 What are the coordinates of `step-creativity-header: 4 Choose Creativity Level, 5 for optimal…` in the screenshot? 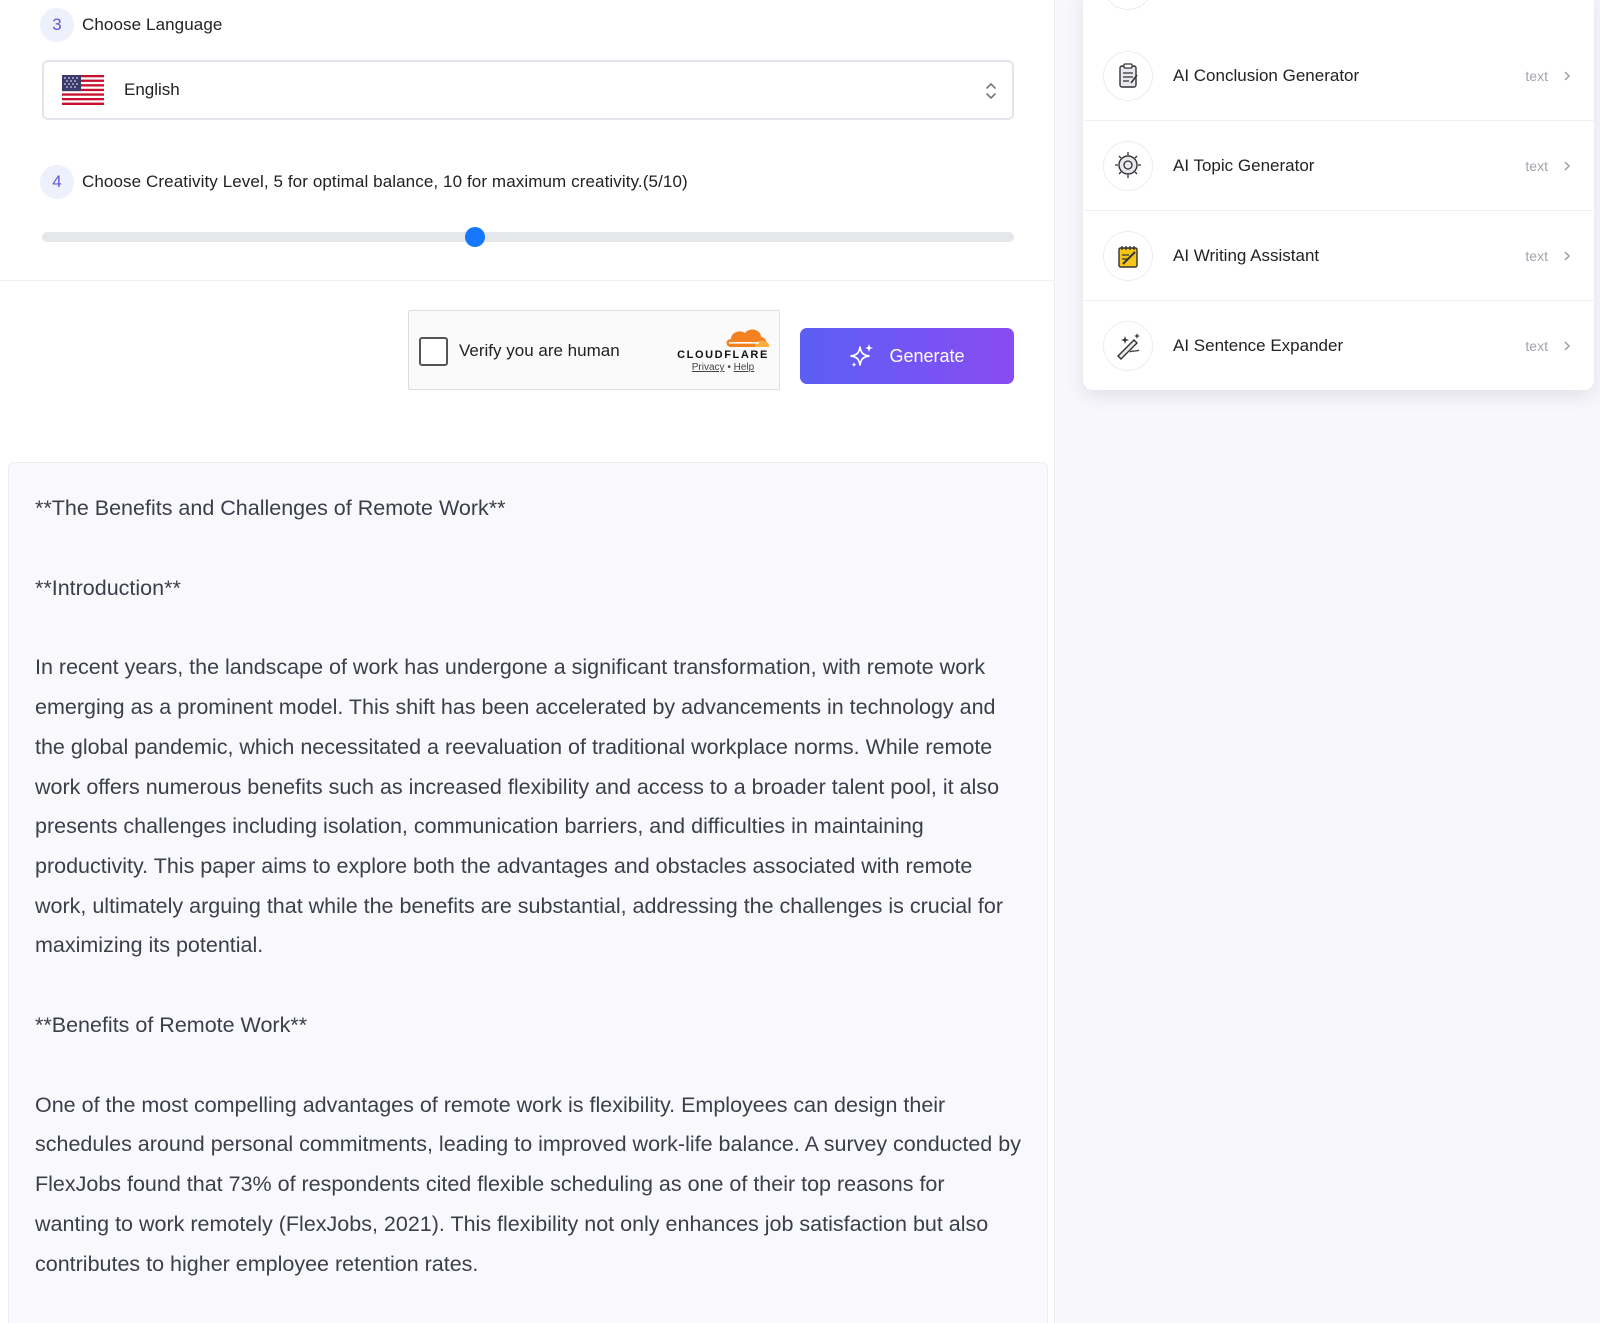 It's located at (364, 182).